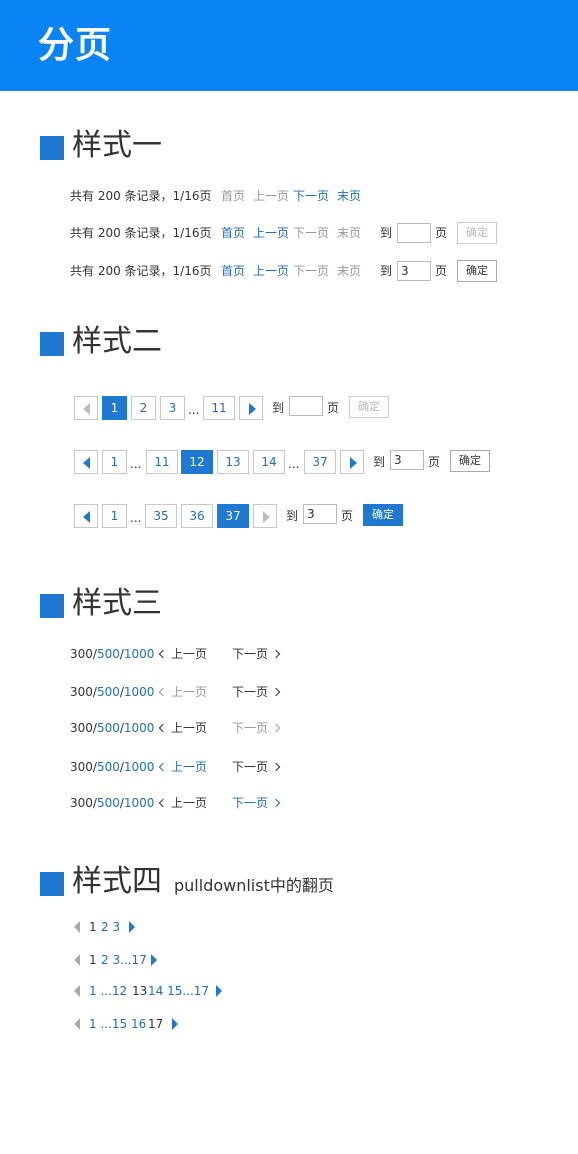 Image resolution: width=578 pixels, height=1154 pixels. What do you see at coordinates (114, 408) in the screenshot?
I see `page-button-current: 1` at bounding box center [114, 408].